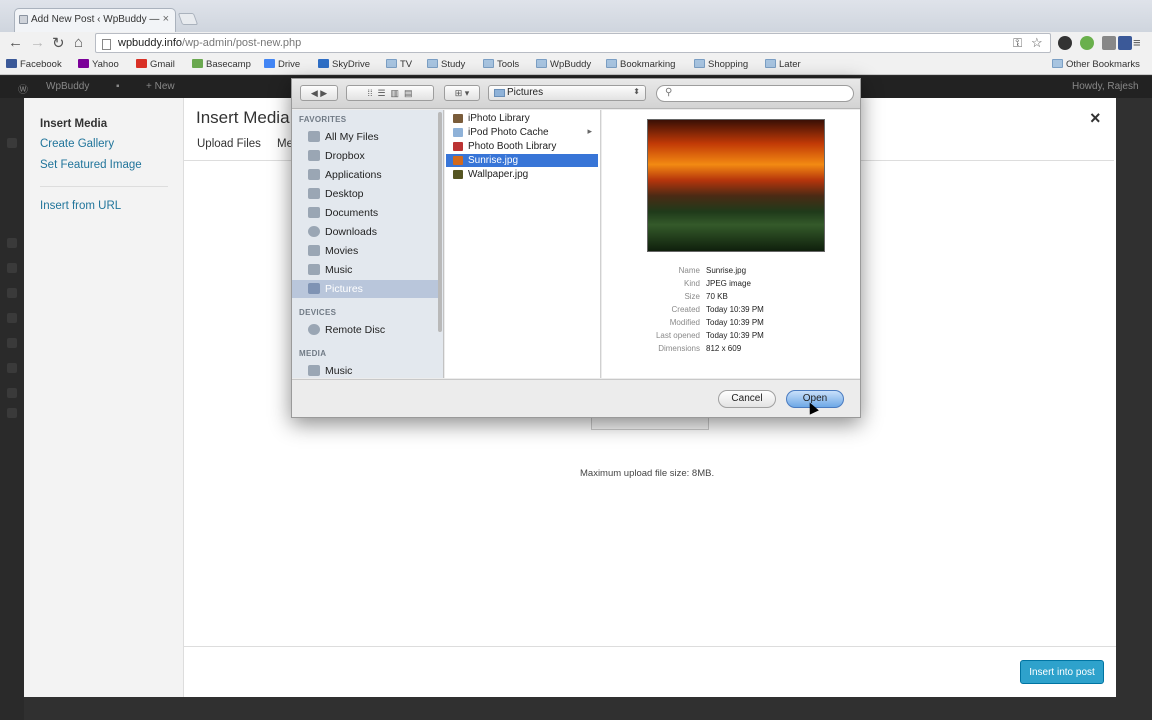 The width and height of the screenshot is (1152, 720). Describe the element at coordinates (229, 144) in the screenshot. I see `tab-upload-files: Upload Files` at that location.